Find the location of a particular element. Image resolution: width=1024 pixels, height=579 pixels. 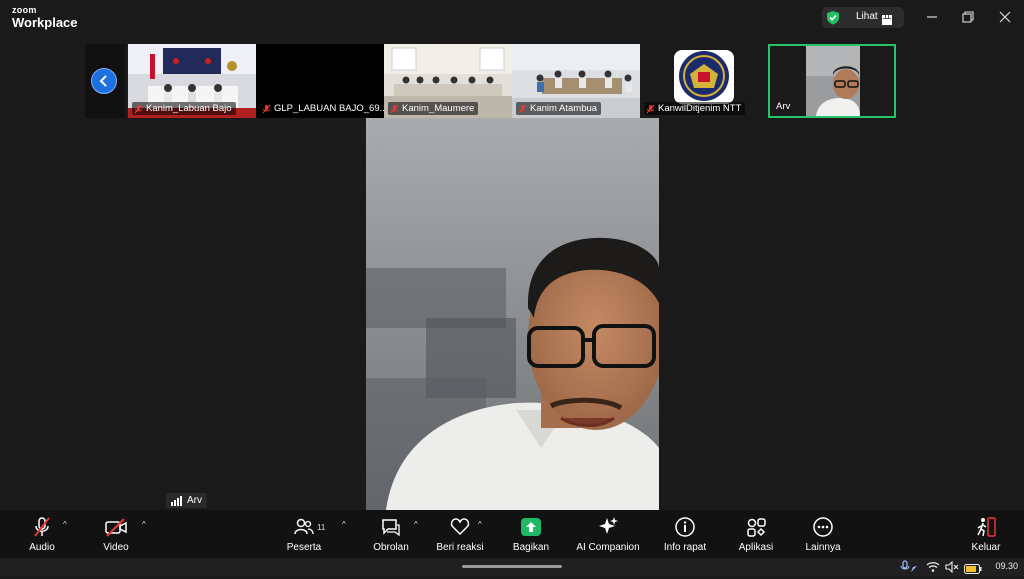

apps-label: Aplikasi is located at coordinates (756, 547).